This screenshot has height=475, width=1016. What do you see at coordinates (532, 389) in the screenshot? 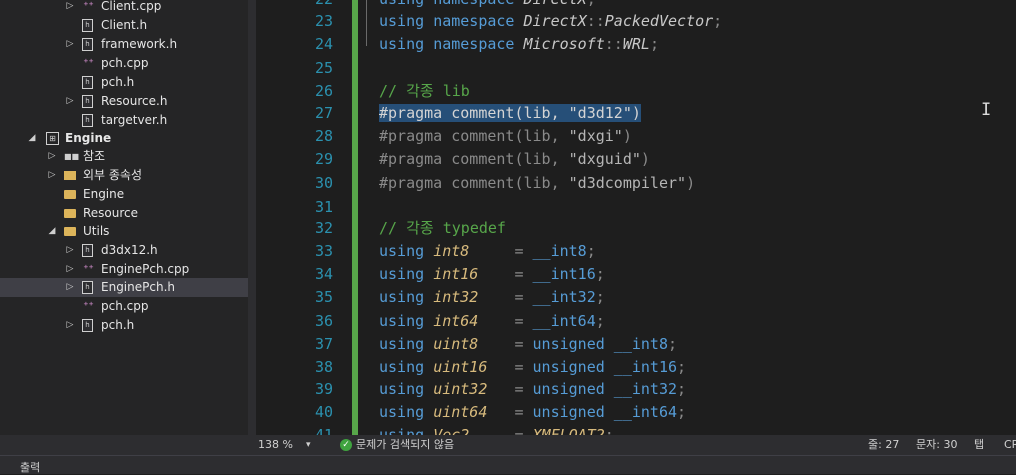
I see `code-line: using uint32 = unsigned __int32;` at bounding box center [532, 389].